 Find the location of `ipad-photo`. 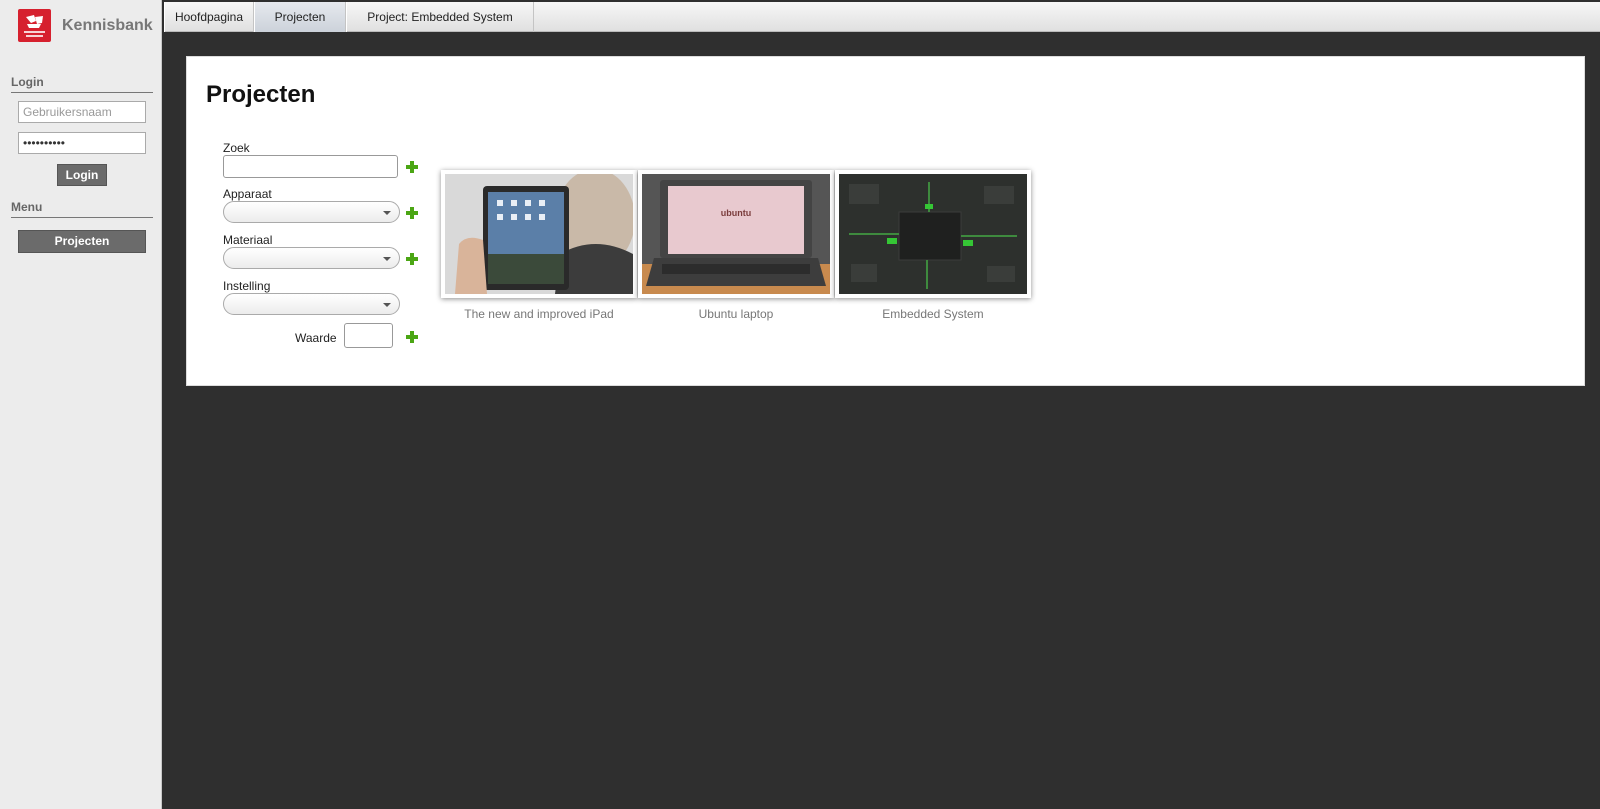

ipad-photo is located at coordinates (539, 234).